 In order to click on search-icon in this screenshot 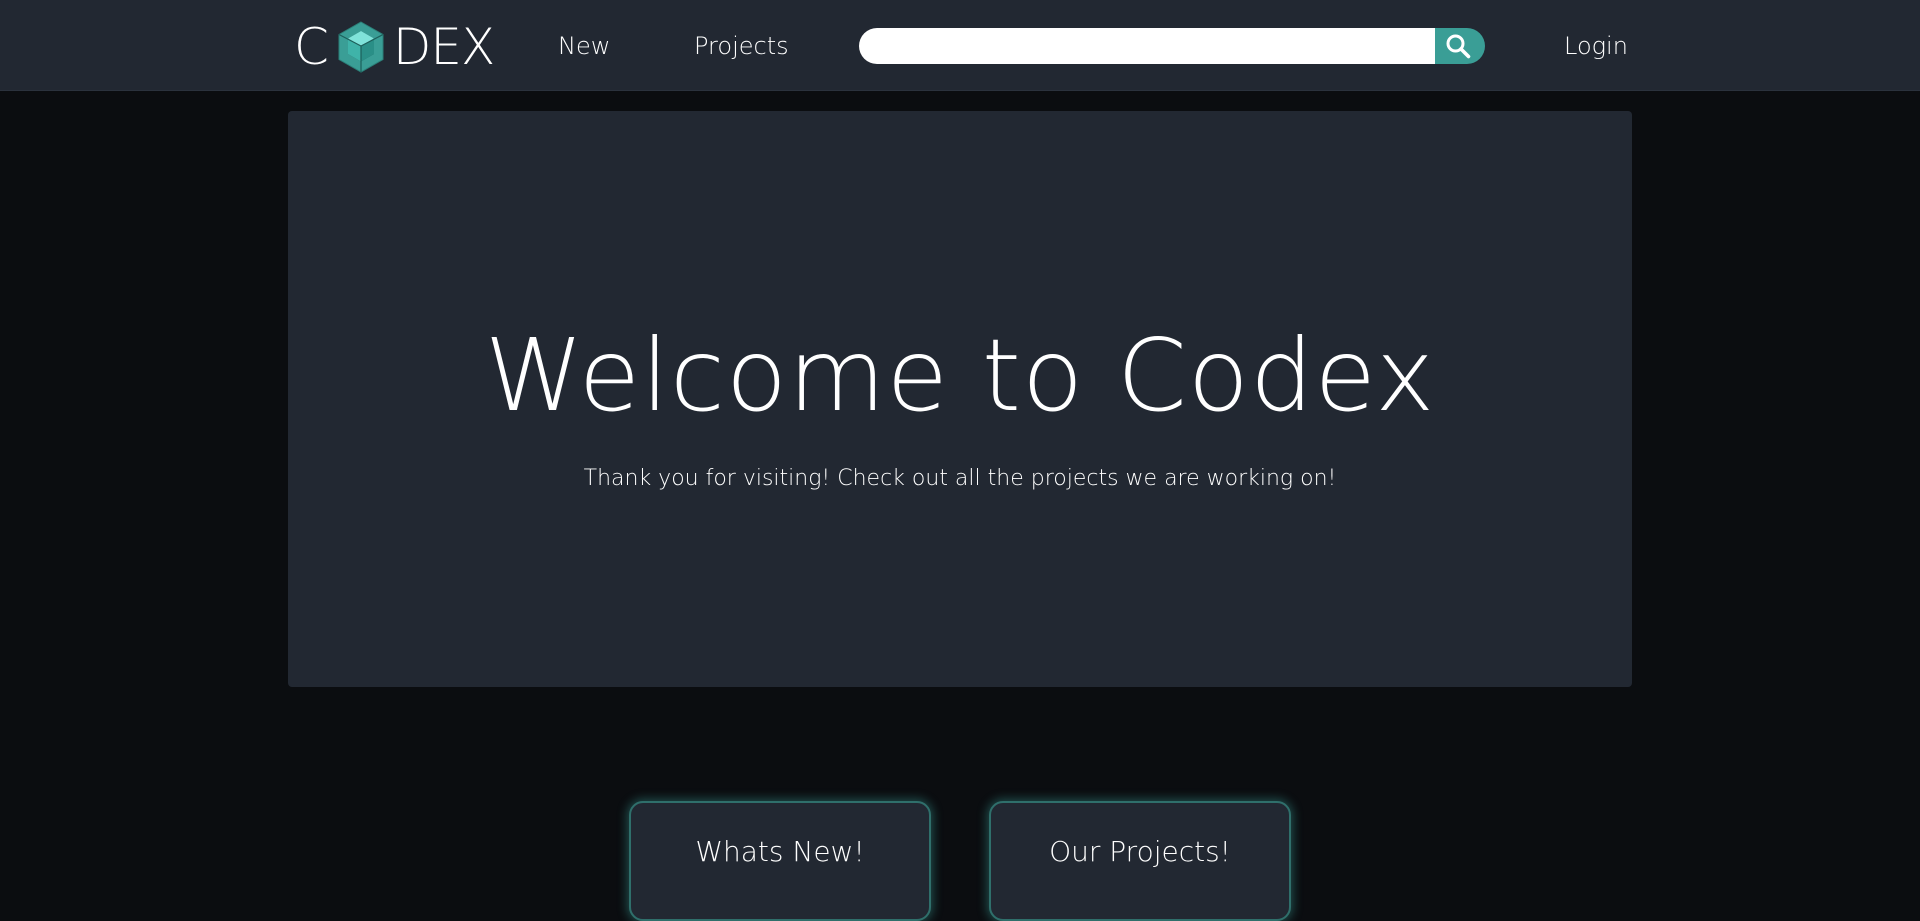, I will do `click(1458, 46)`.